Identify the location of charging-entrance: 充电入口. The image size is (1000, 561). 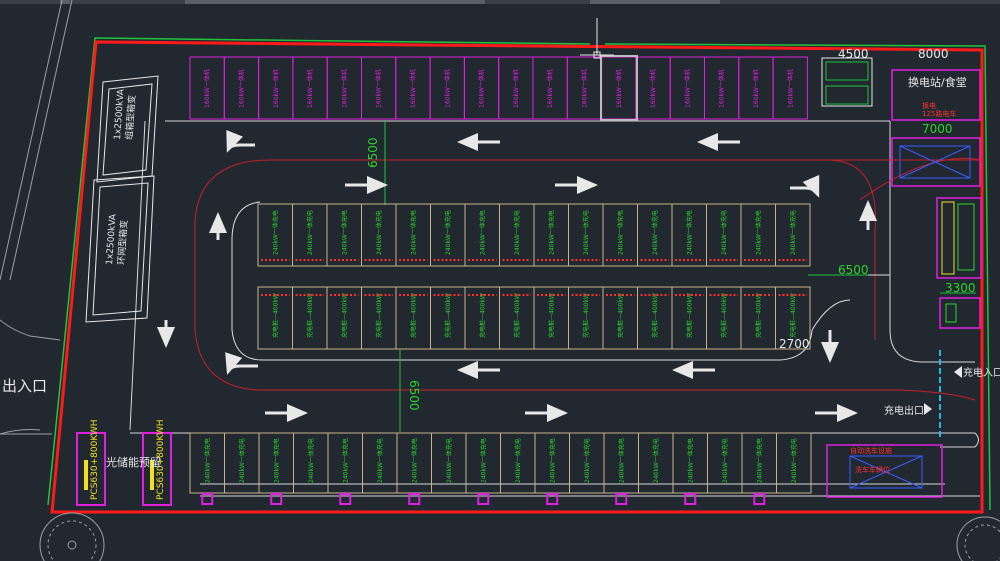
(977, 372).